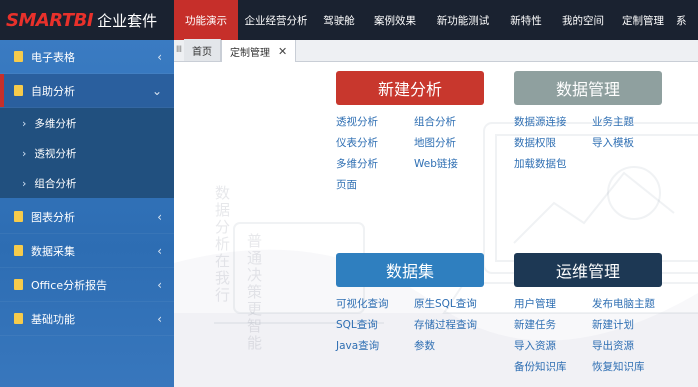 The width and height of the screenshot is (698, 387). I want to click on sidebar-item-label: Office分析报告, so click(69, 285).